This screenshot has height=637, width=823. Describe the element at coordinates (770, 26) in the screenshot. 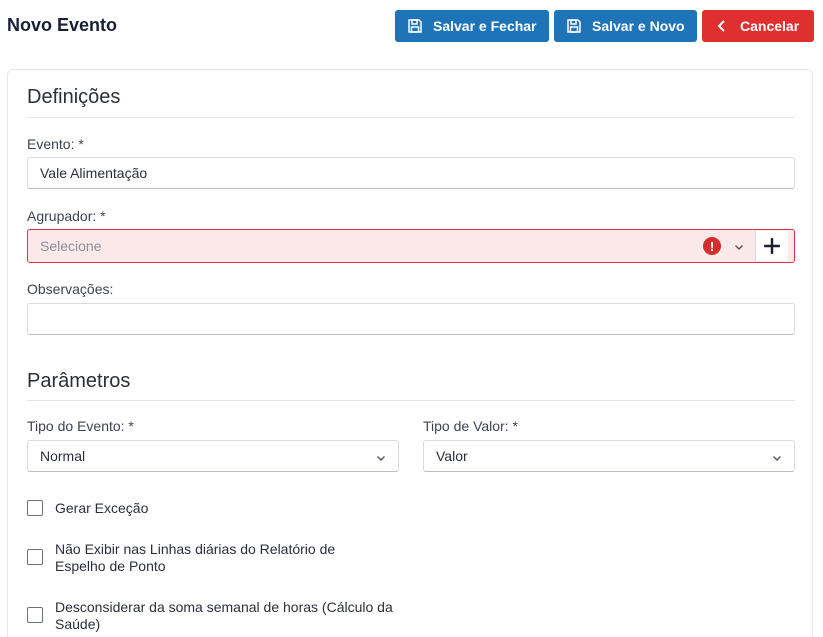

I see `cancel-label: Cancelar` at that location.